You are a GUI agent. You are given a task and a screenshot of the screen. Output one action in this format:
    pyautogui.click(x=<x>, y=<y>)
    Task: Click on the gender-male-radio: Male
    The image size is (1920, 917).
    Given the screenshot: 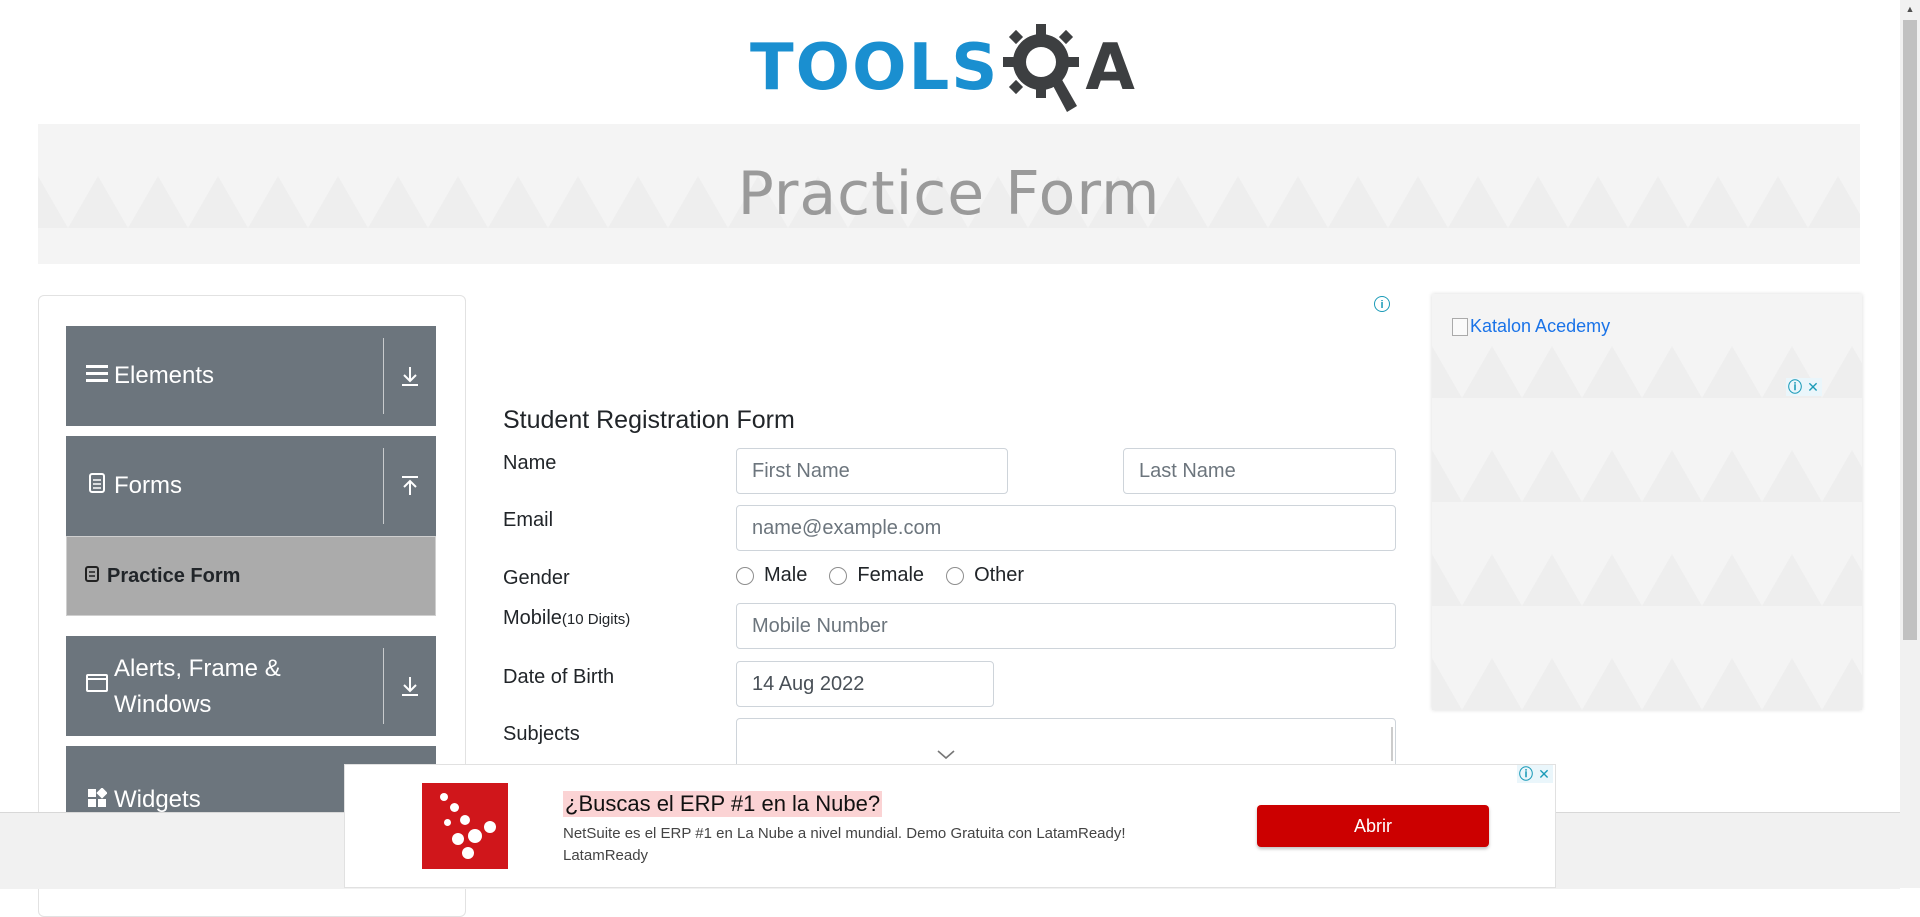 What is the action you would take?
    pyautogui.click(x=771, y=575)
    